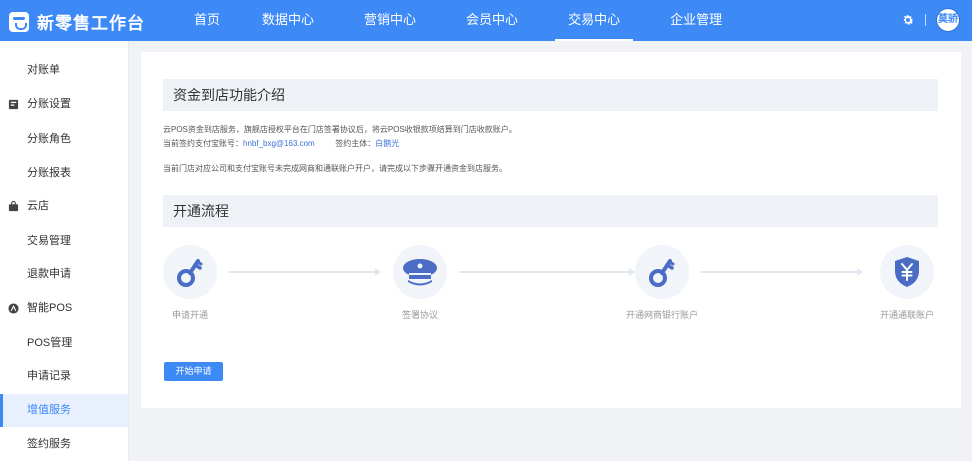 This screenshot has height=461, width=972. What do you see at coordinates (908, 20) in the screenshot?
I see `gear-icon` at bounding box center [908, 20].